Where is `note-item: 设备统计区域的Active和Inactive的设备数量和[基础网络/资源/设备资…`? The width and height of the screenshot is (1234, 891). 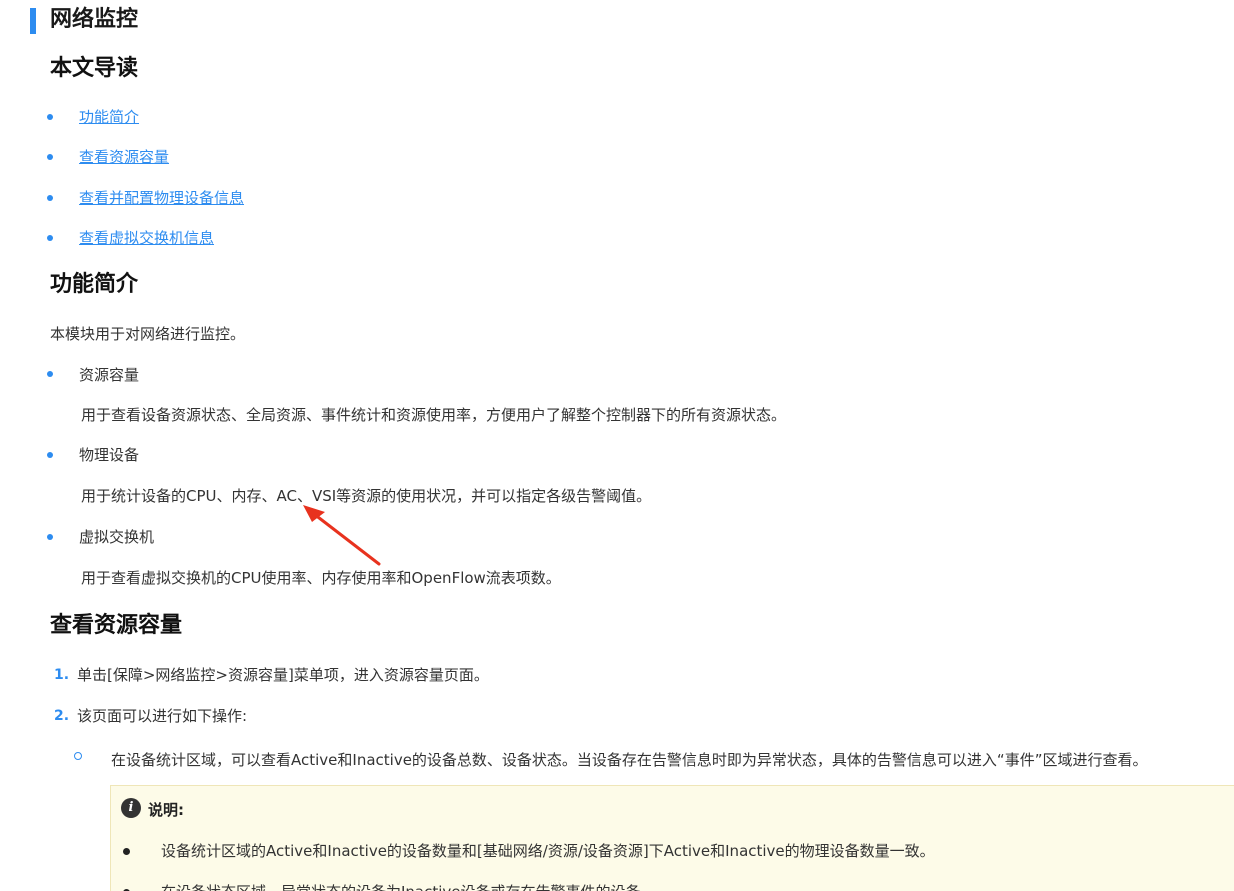 note-item: 设备统计区域的Active和Inactive的设备数量和[基础网络/资源/设备资… is located at coordinates (548, 851).